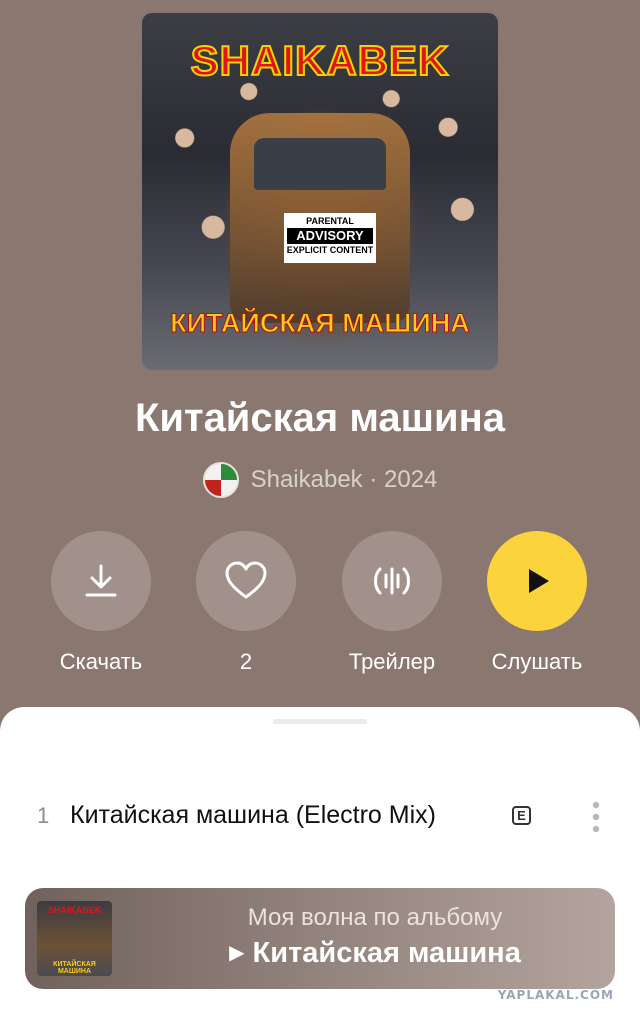  I want to click on like-count: 2, so click(246, 661).